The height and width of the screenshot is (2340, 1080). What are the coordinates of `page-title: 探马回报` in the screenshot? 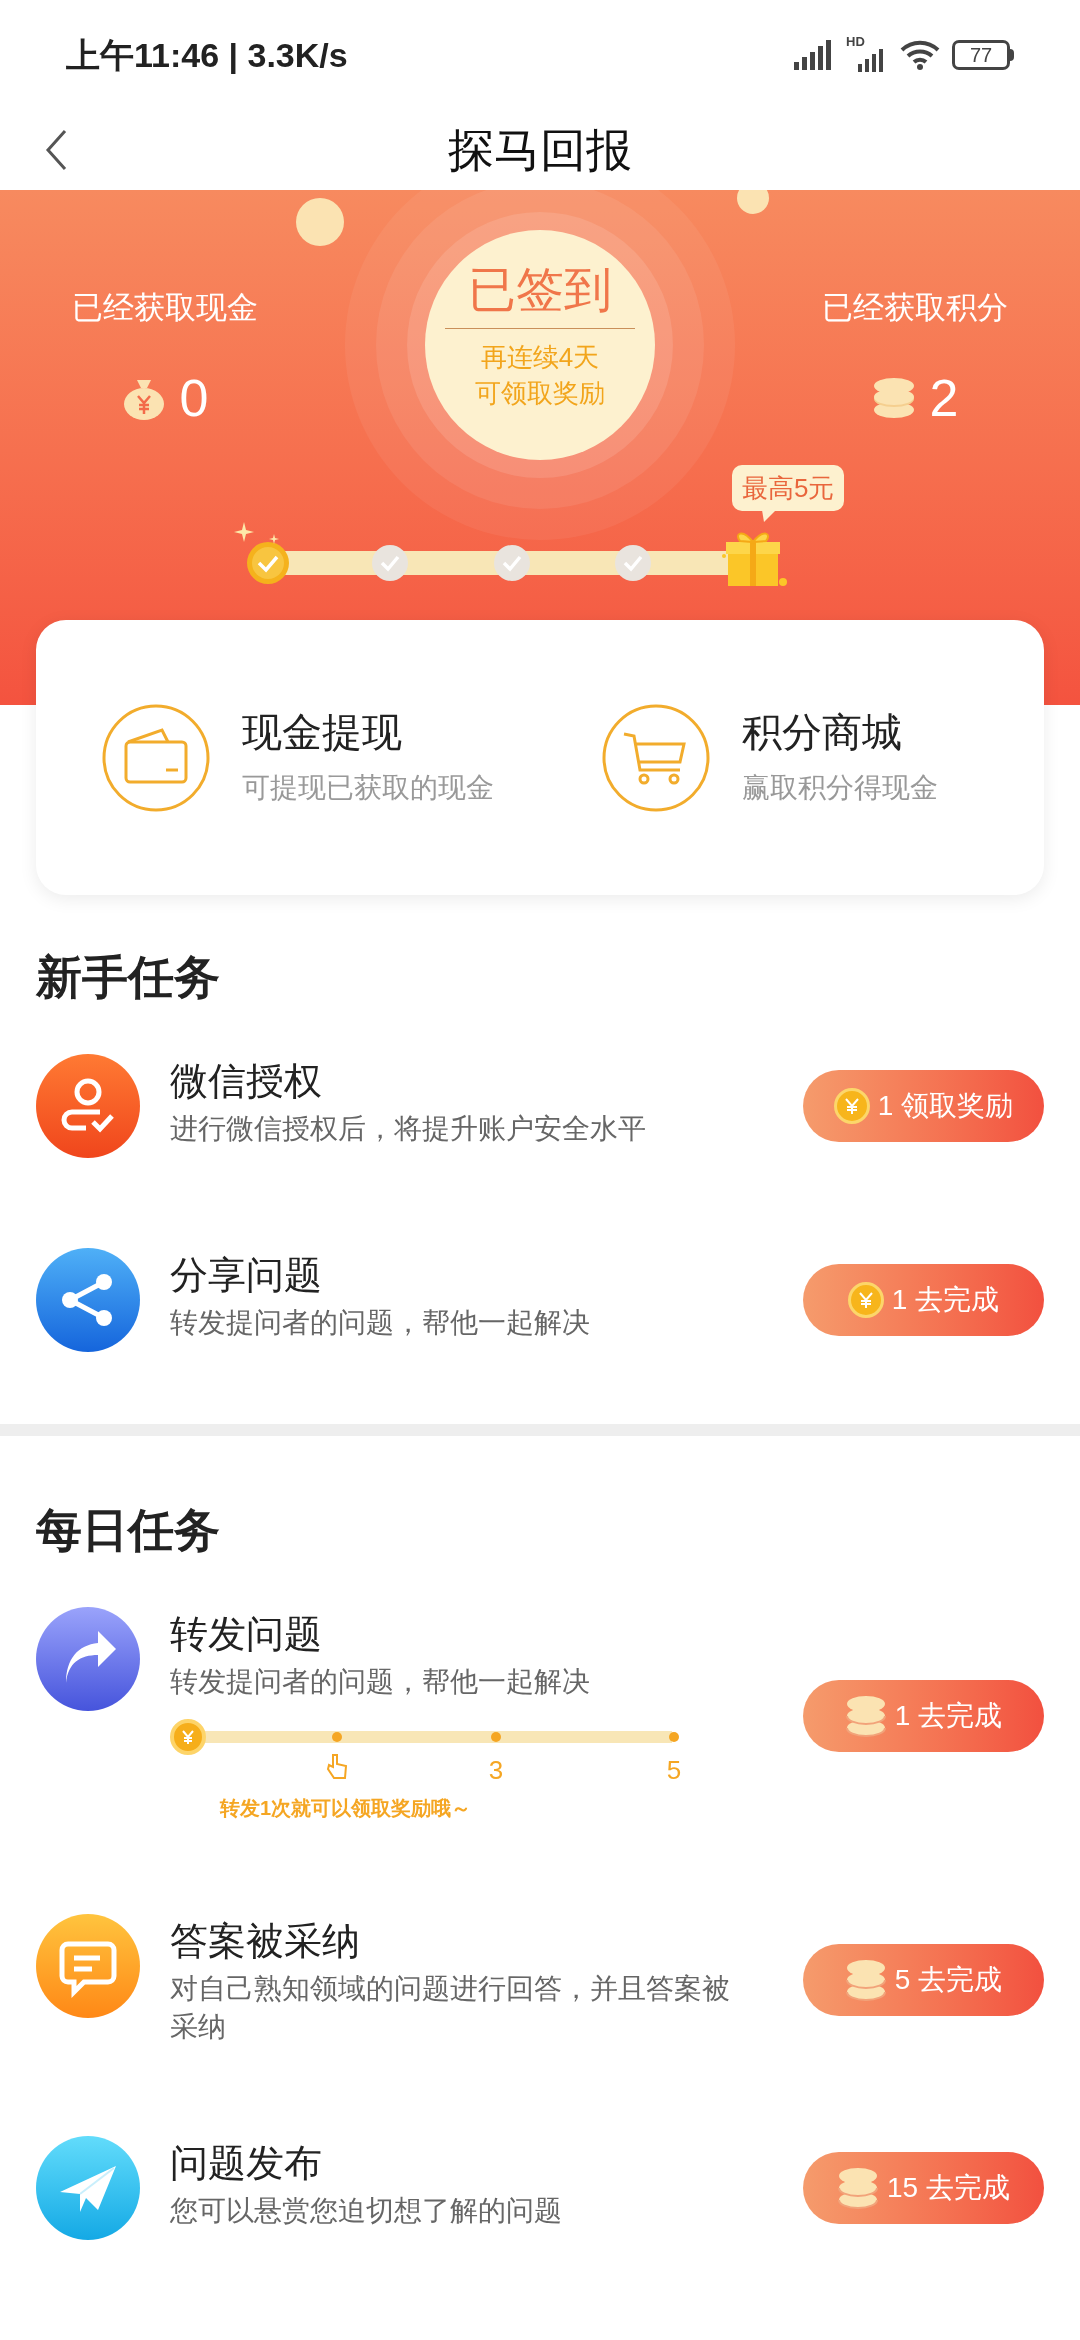 It's located at (540, 150).